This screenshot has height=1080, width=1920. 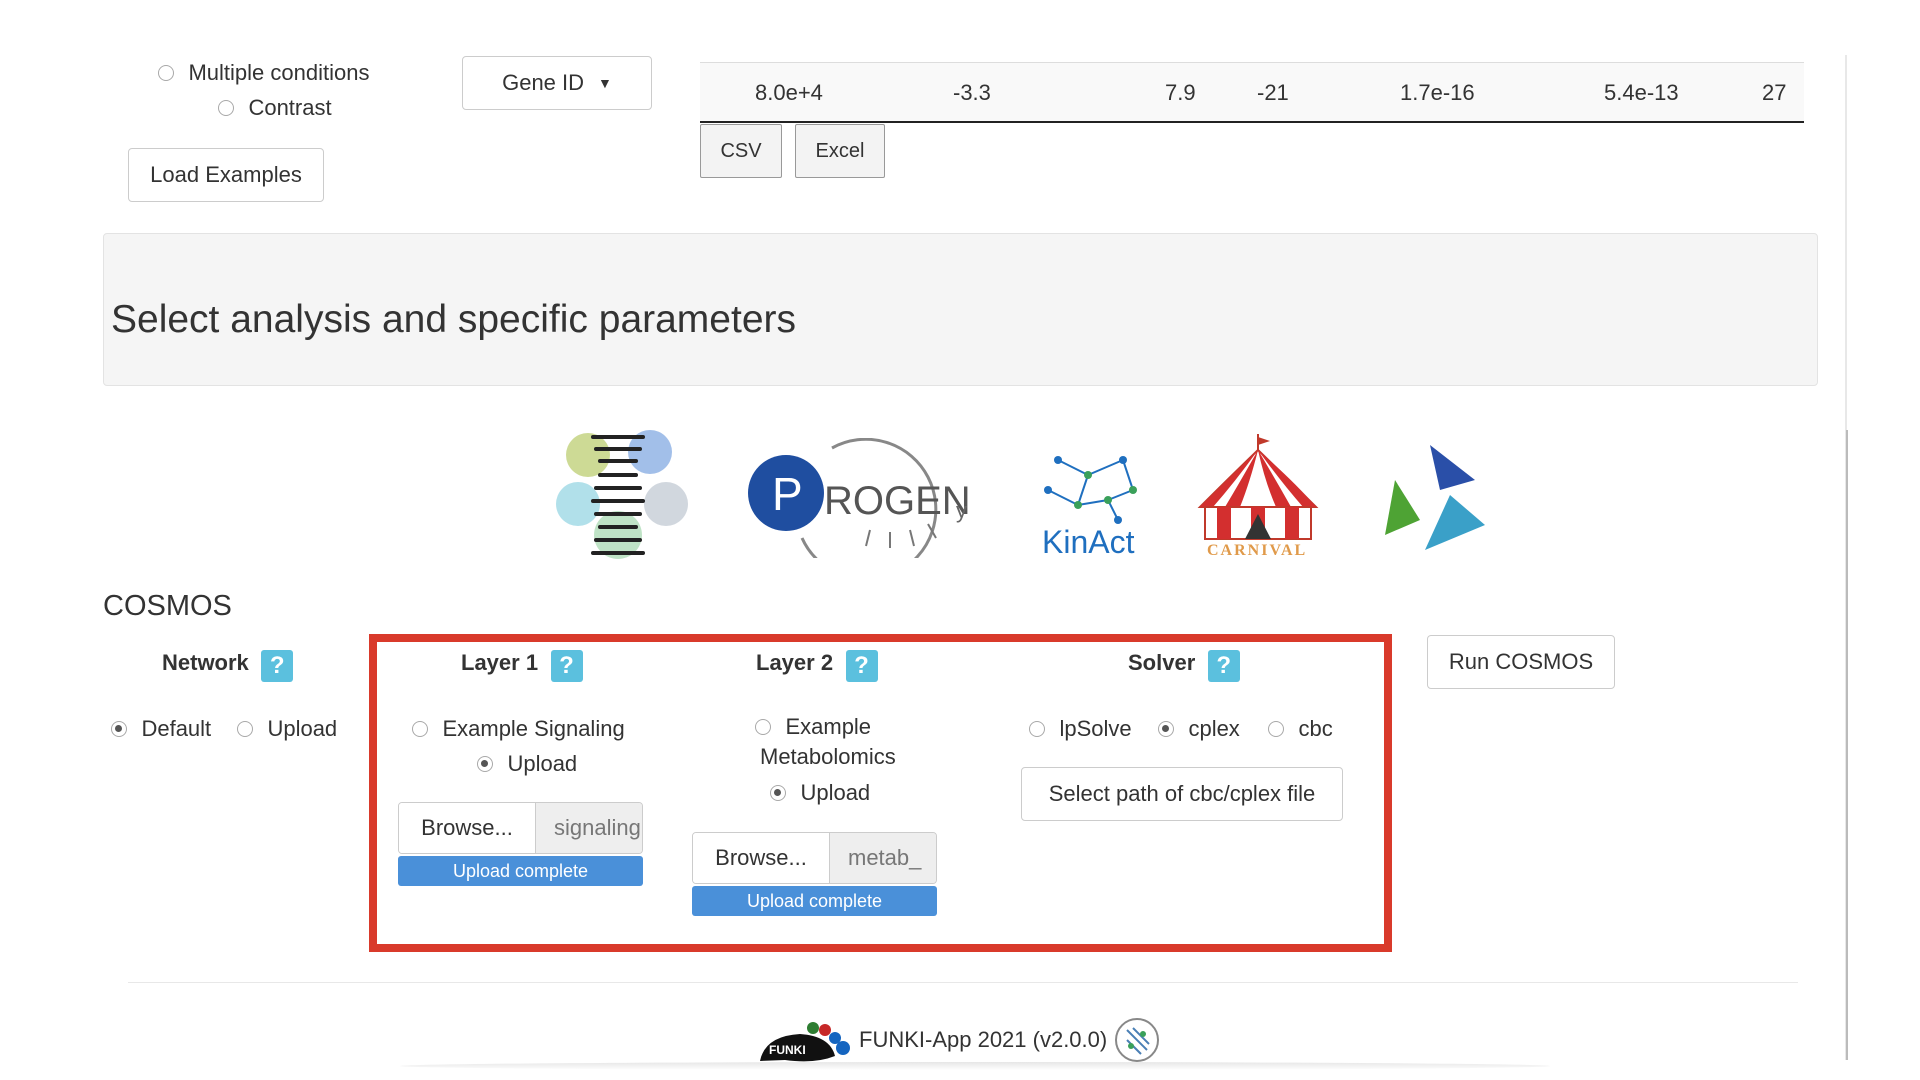 I want to click on file-name-field: signaling, so click(x=589, y=828).